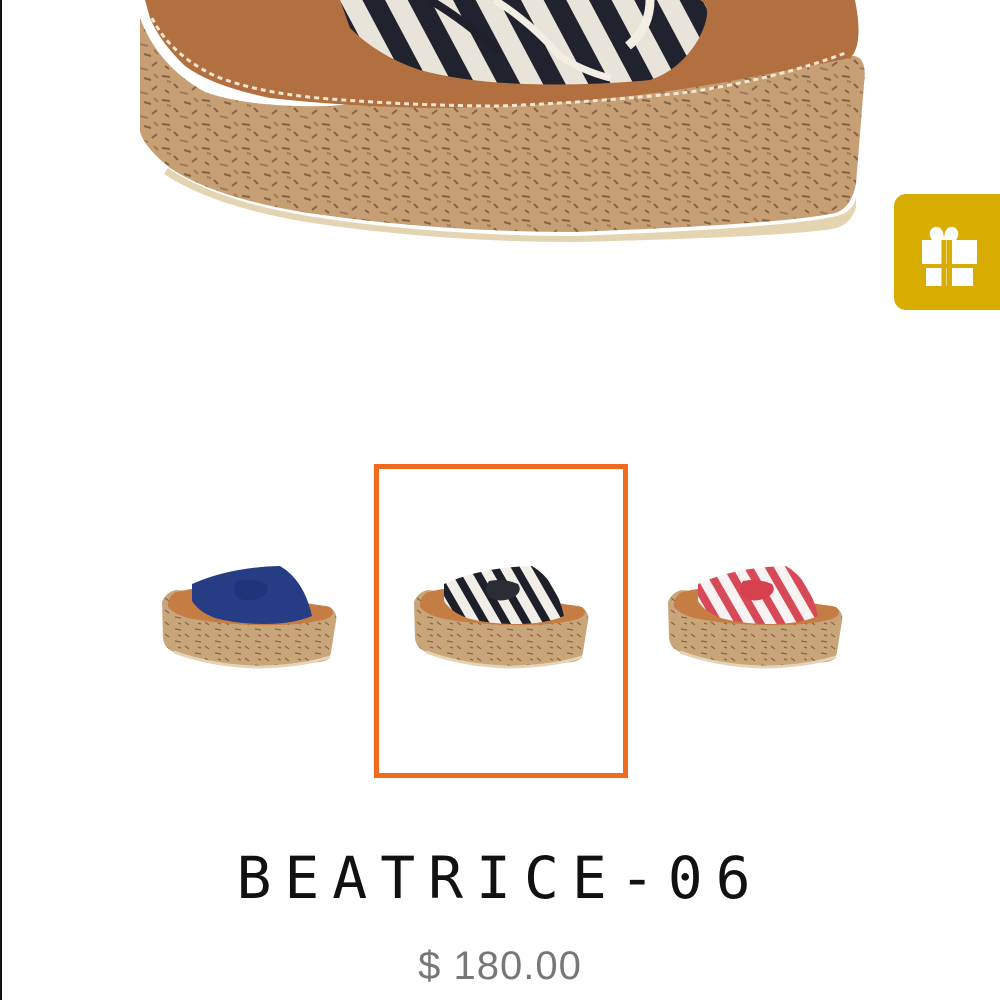 The height and width of the screenshot is (1000, 1000). I want to click on thumbnail-navy-denim, so click(249, 621).